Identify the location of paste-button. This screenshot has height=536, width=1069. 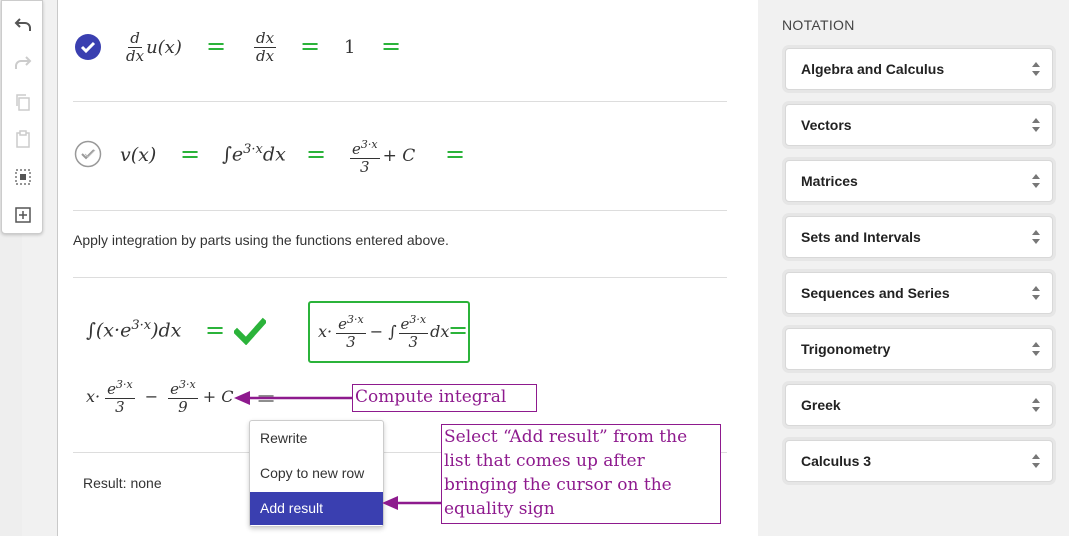
(23, 139).